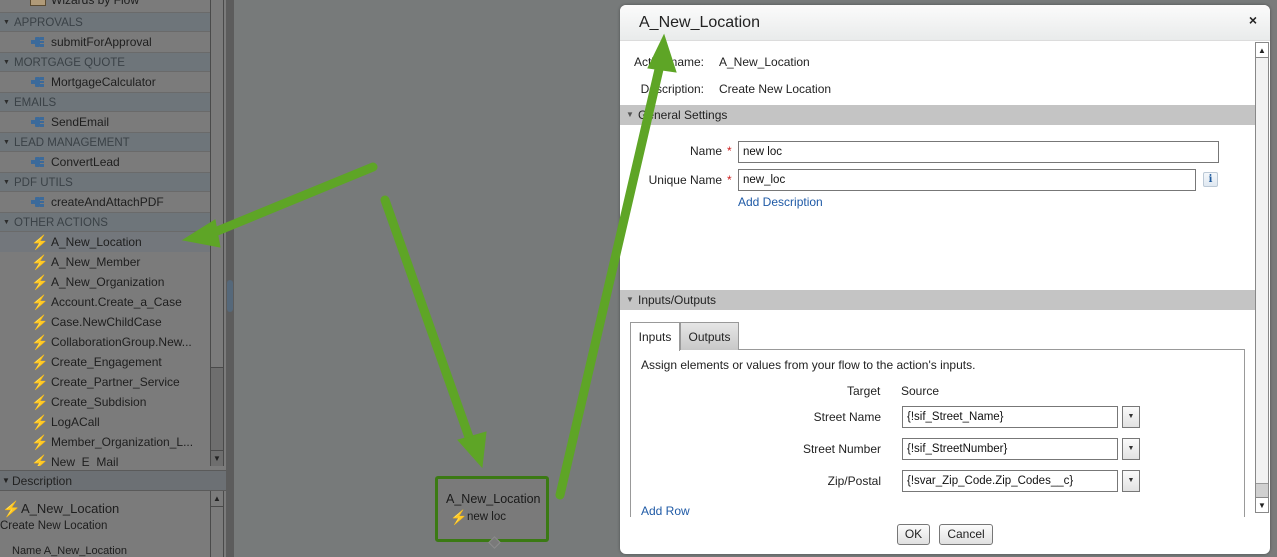 The image size is (1277, 557). I want to click on source-input: {!svar_Zip_Code.Zip_Codes__c}, so click(1010, 481).